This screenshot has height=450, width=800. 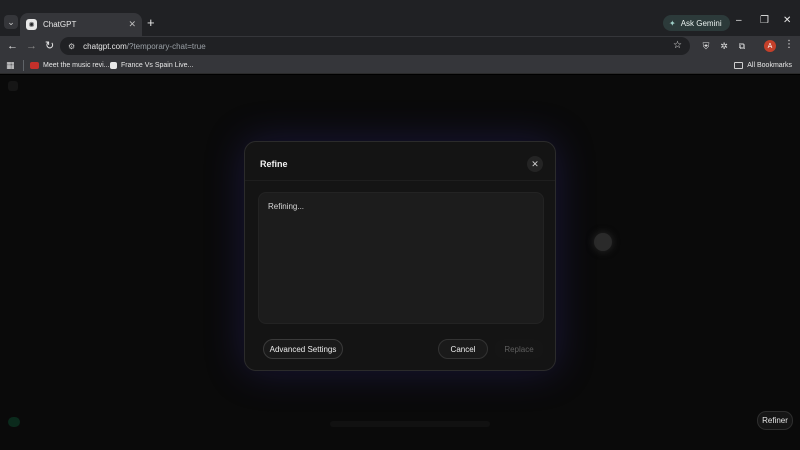 What do you see at coordinates (519, 349) in the screenshot?
I see `replace-button: Replace` at bounding box center [519, 349].